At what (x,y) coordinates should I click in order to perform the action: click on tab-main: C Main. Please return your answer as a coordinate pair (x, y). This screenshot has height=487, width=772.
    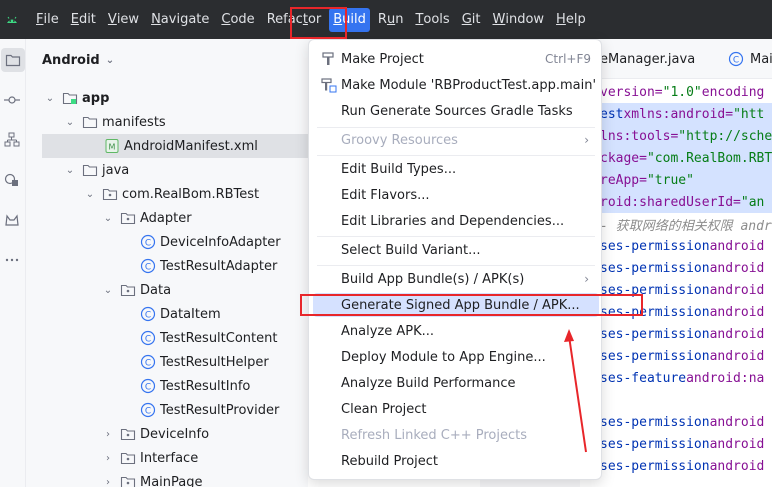
    Looking at the image, I should click on (750, 59).